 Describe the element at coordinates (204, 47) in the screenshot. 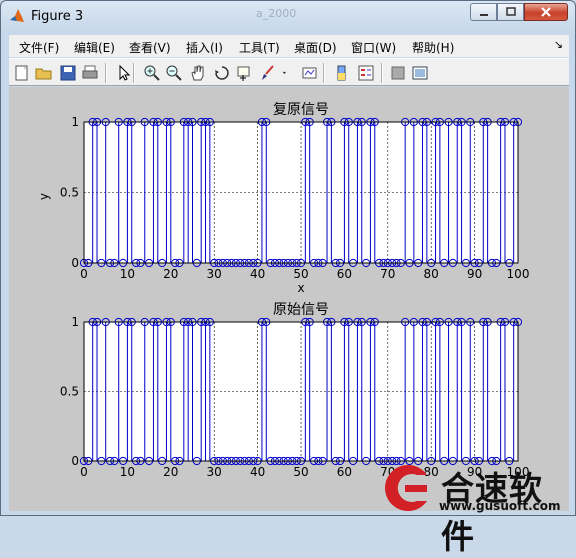

I see `menu-item-3: 插入(I)` at that location.